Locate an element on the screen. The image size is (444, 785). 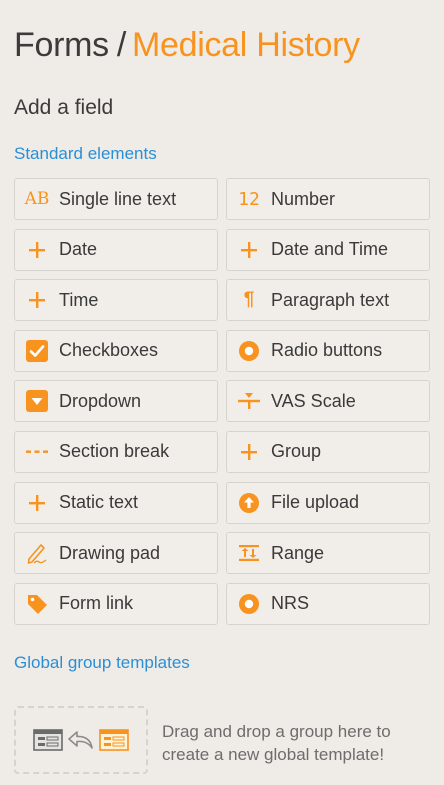
field-paragraph-text: ¶ Paragraph text is located at coordinates (328, 300).